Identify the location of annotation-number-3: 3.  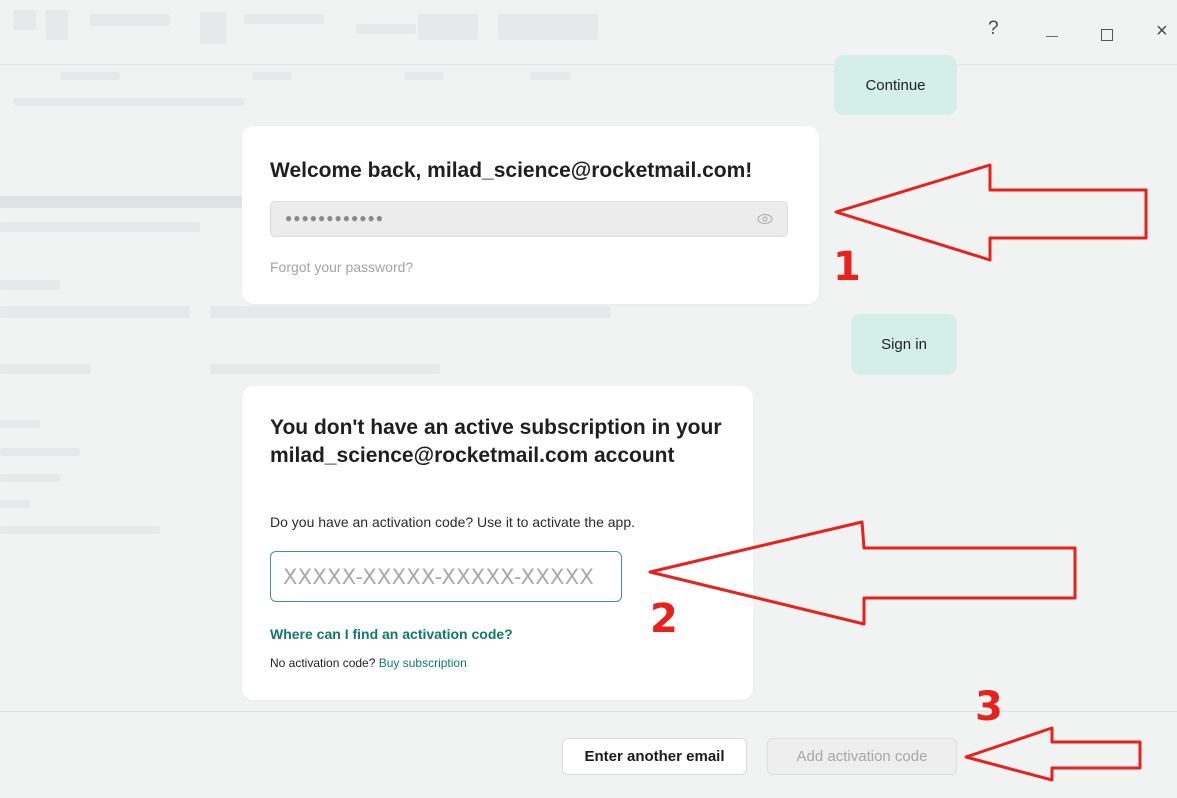
(989, 707).